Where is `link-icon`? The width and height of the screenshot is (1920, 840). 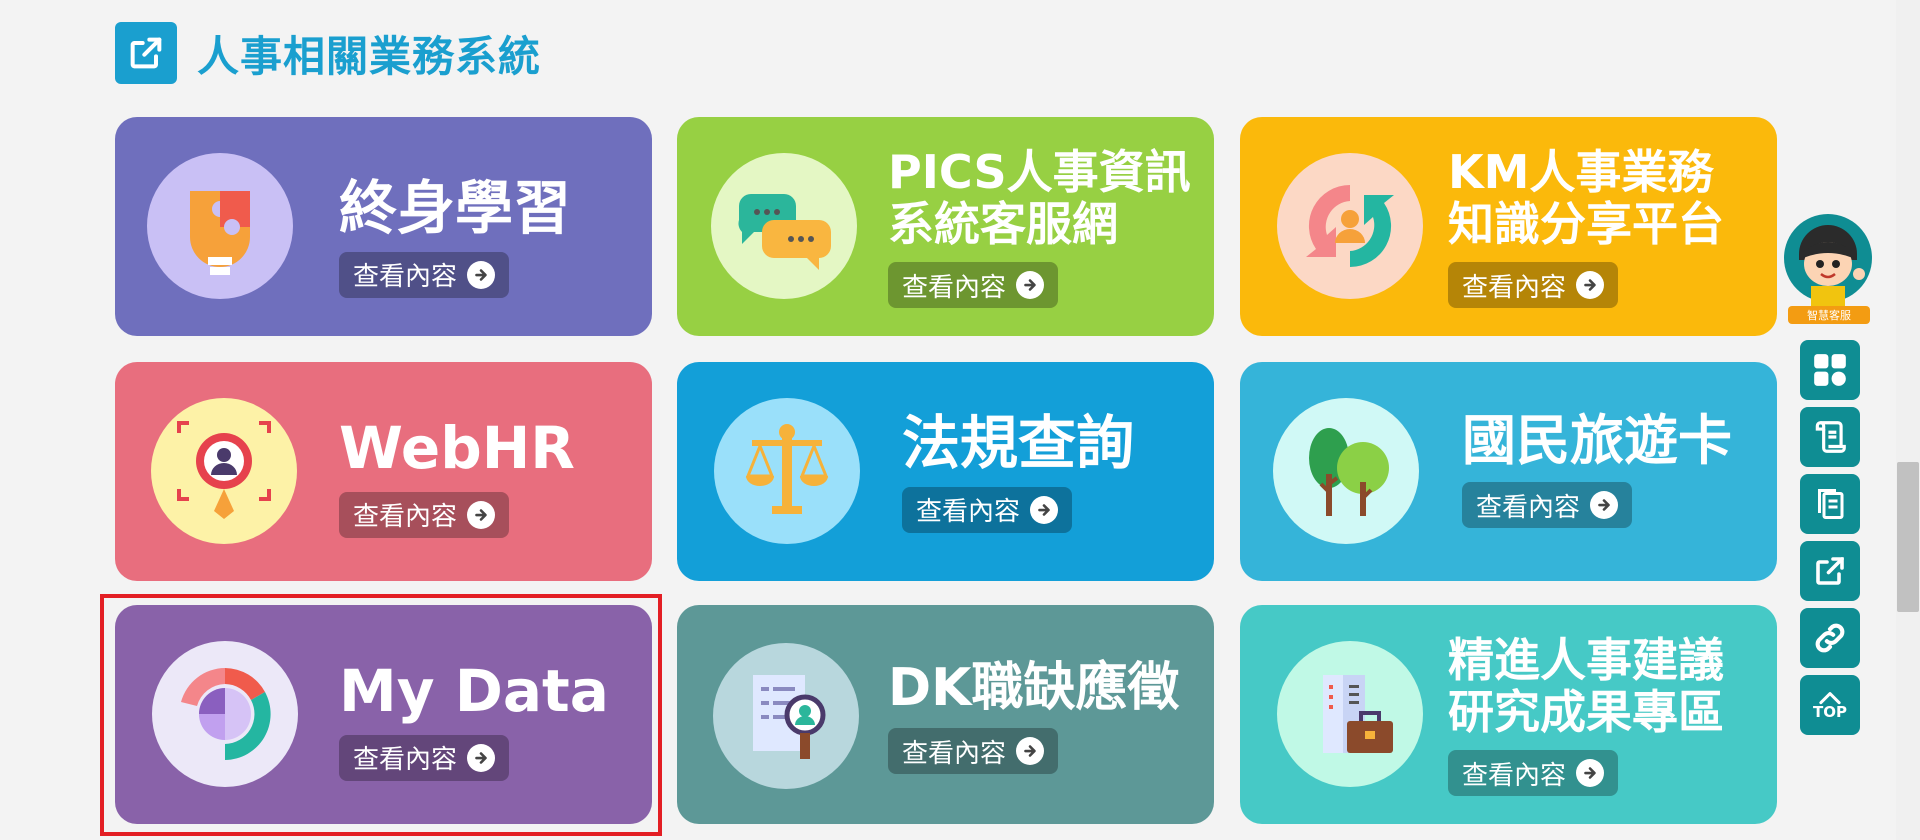
link-icon is located at coordinates (1830, 638).